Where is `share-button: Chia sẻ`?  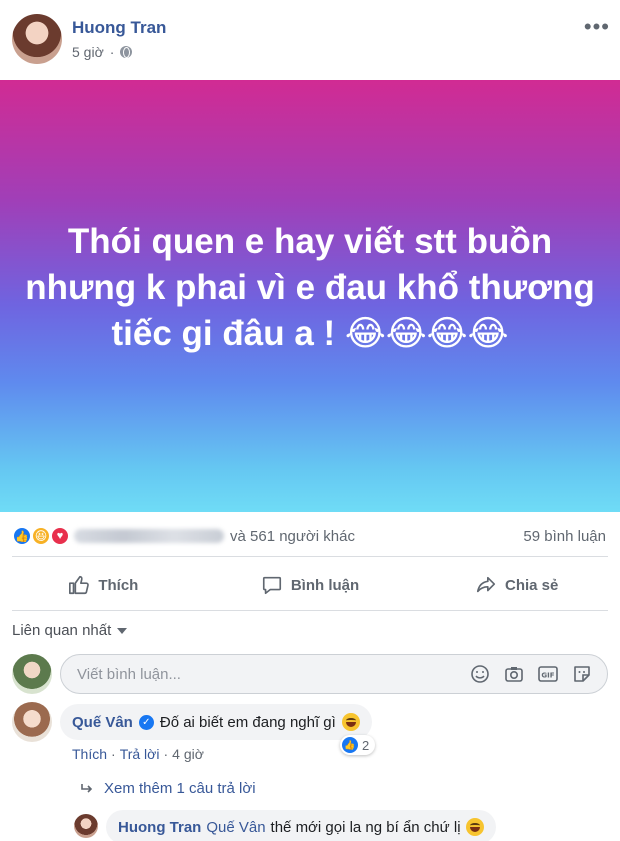
share-button: Chia sẻ is located at coordinates (516, 585).